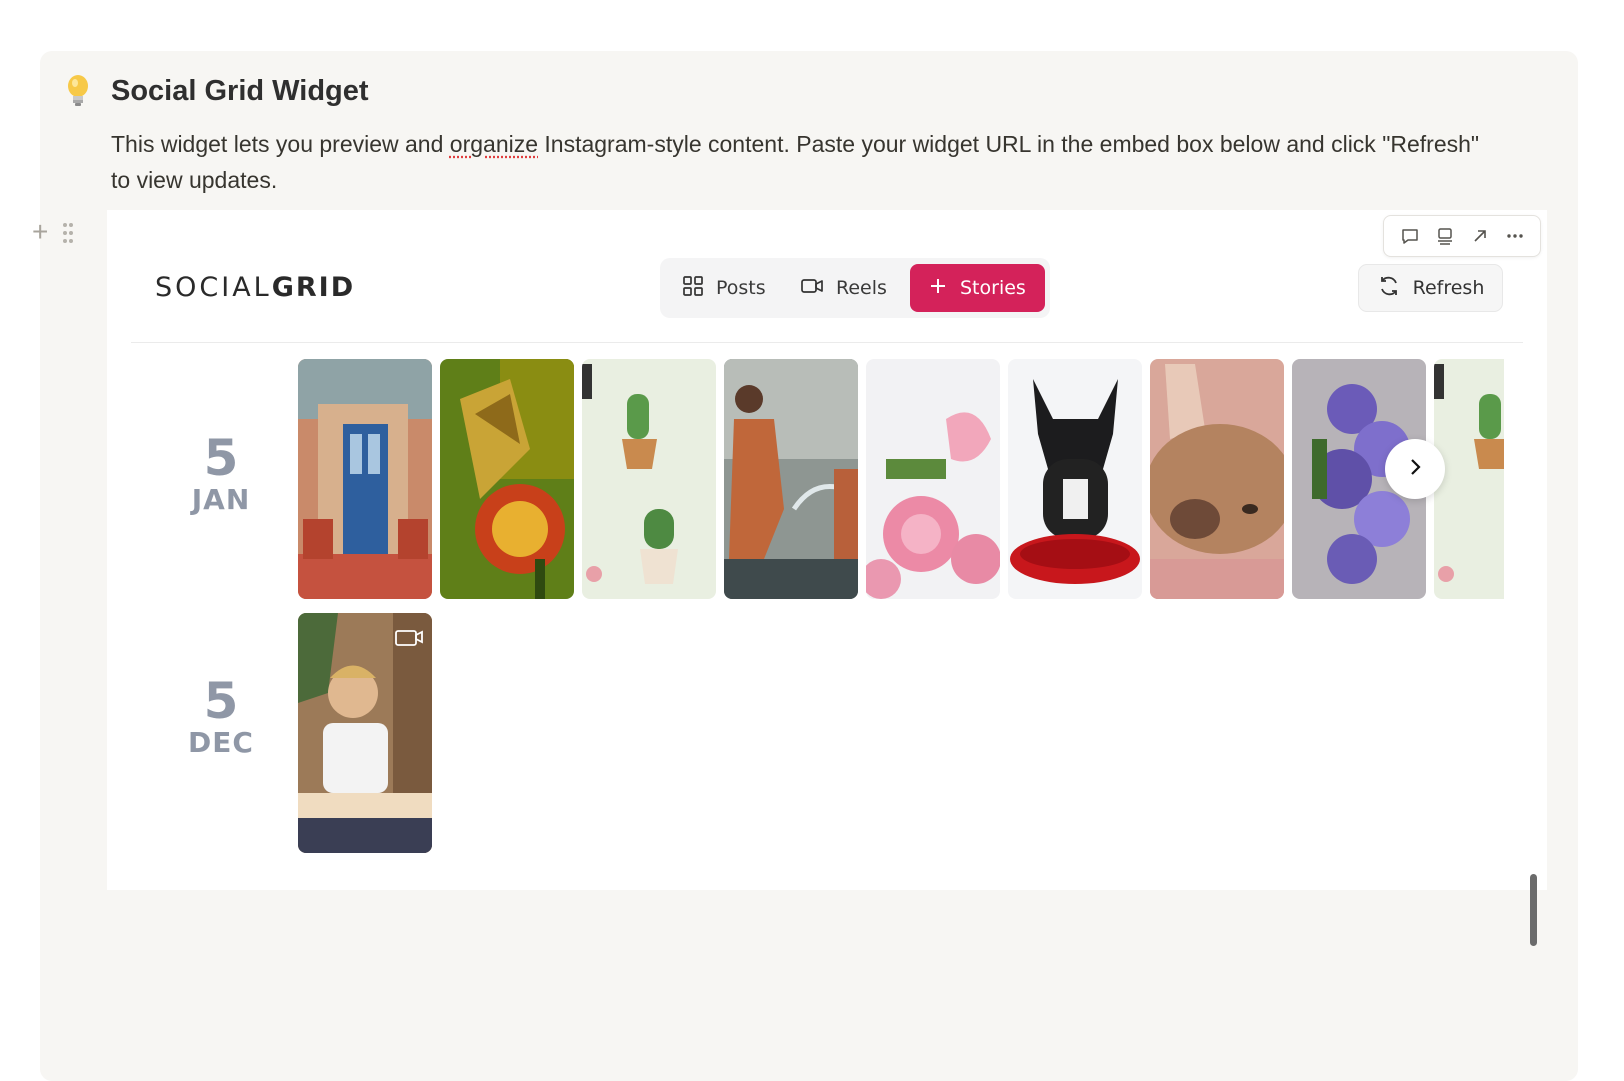 The width and height of the screenshot is (1624, 1081). I want to click on story-thumb-butterfly, so click(507, 479).